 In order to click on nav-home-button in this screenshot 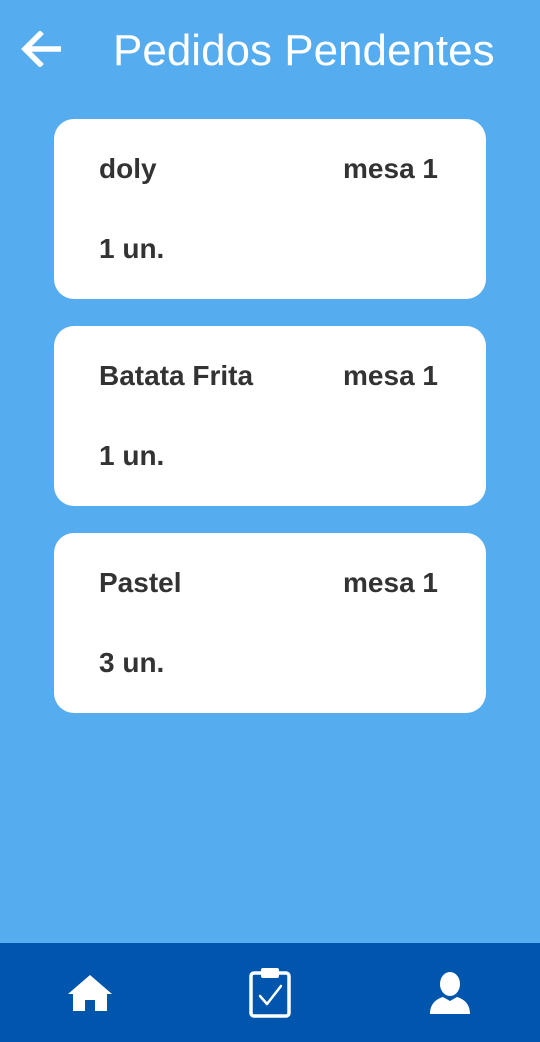, I will do `click(90, 992)`.